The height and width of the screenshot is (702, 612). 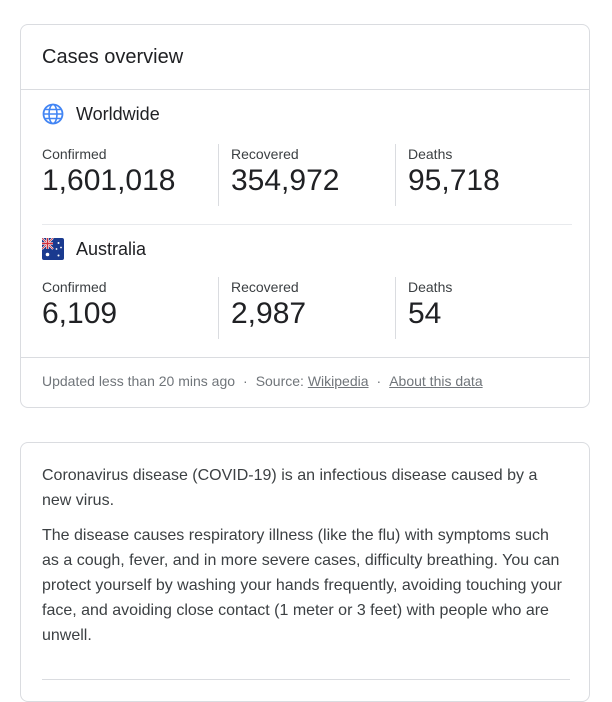 What do you see at coordinates (483, 308) in the screenshot?
I see `stat-deaths: Deaths 54` at bounding box center [483, 308].